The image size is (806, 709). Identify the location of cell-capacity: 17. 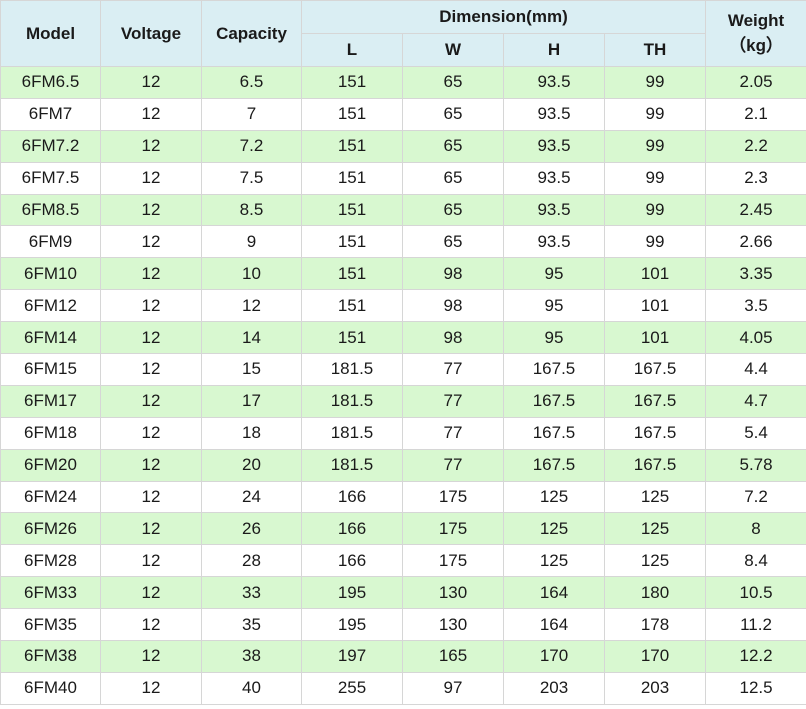
(251, 401).